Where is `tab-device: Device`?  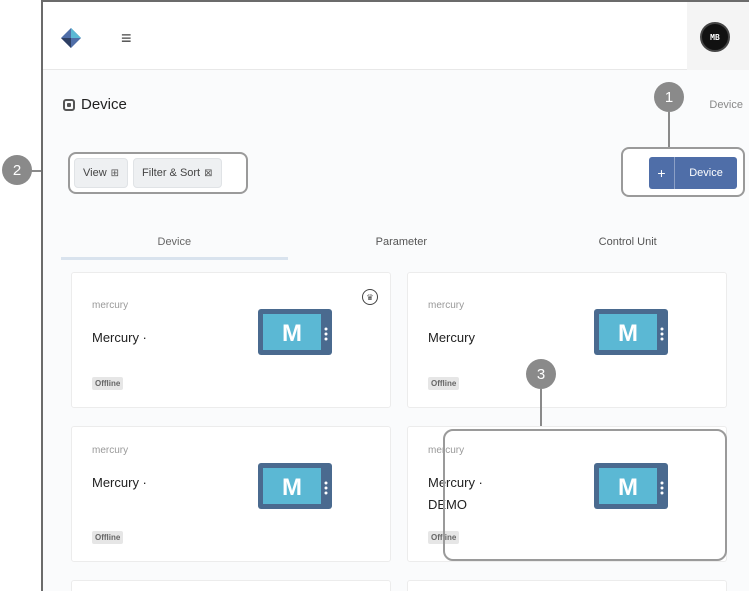 tab-device: Device is located at coordinates (174, 244).